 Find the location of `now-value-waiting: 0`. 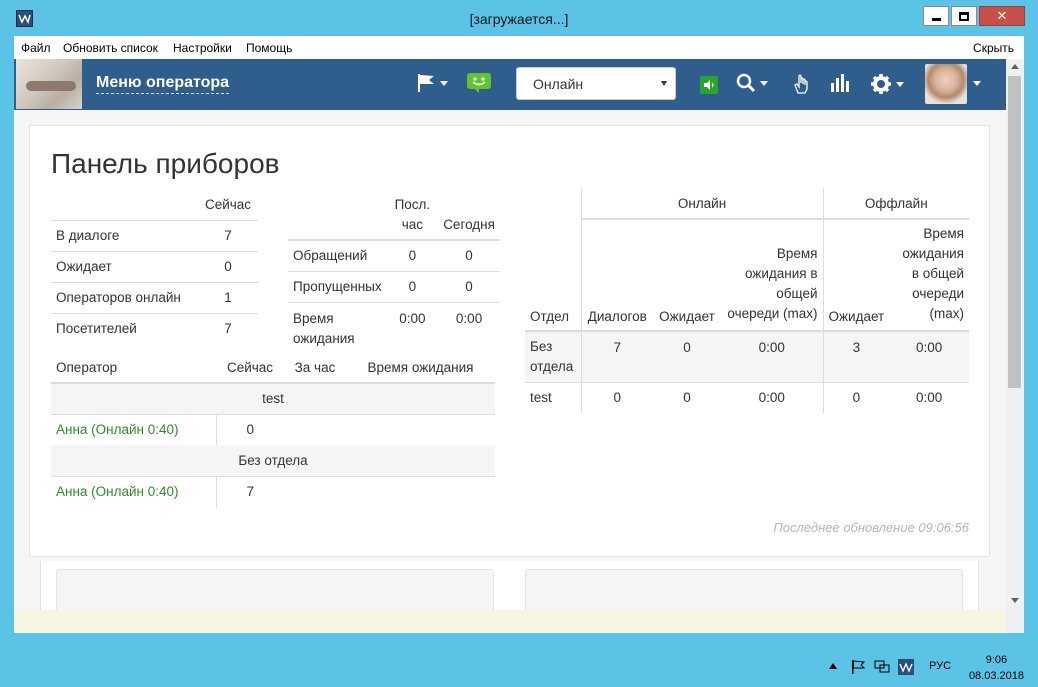

now-value-waiting: 0 is located at coordinates (228, 266).